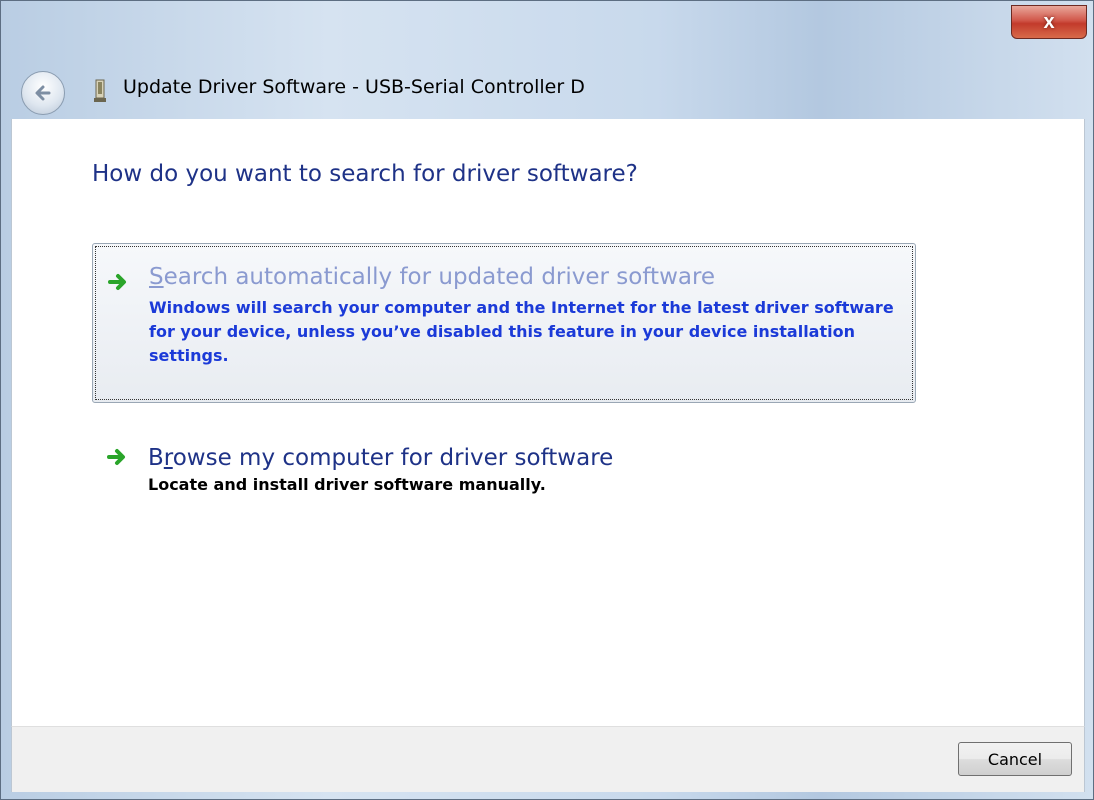  I want to click on option-title-prefix: B, so click(156, 458).